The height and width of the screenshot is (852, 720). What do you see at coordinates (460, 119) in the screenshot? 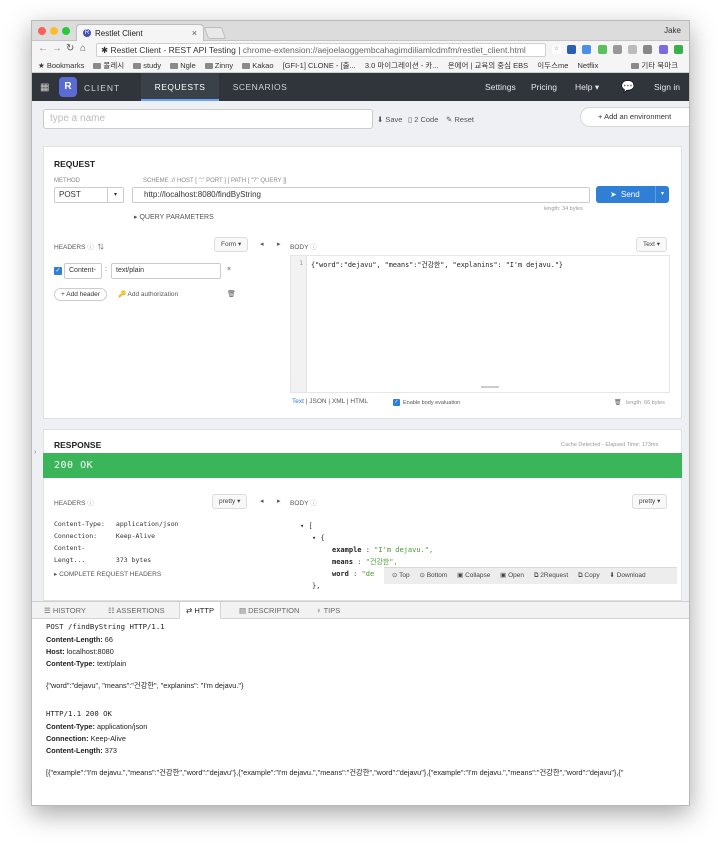
I see `reset-button: ✎ Reset` at bounding box center [460, 119].